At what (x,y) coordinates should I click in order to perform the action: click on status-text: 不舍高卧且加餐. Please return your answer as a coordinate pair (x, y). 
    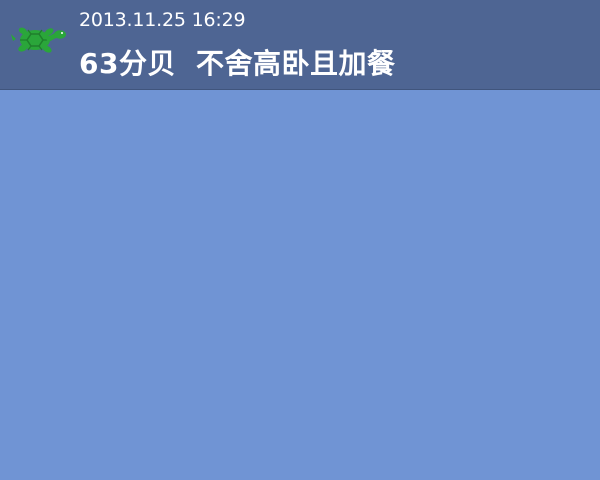
    Looking at the image, I should click on (295, 63).